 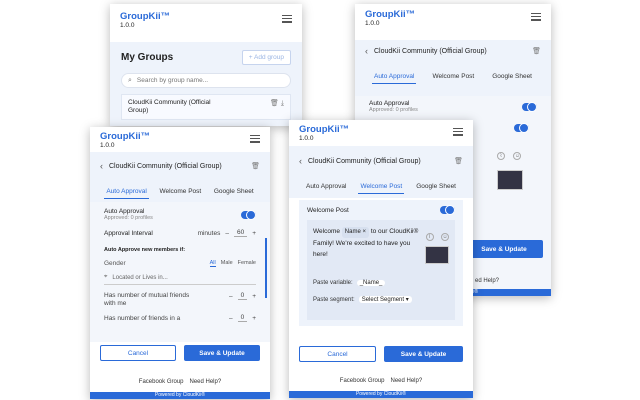 I want to click on welcome-post-row: Welcome Post, so click(x=381, y=210).